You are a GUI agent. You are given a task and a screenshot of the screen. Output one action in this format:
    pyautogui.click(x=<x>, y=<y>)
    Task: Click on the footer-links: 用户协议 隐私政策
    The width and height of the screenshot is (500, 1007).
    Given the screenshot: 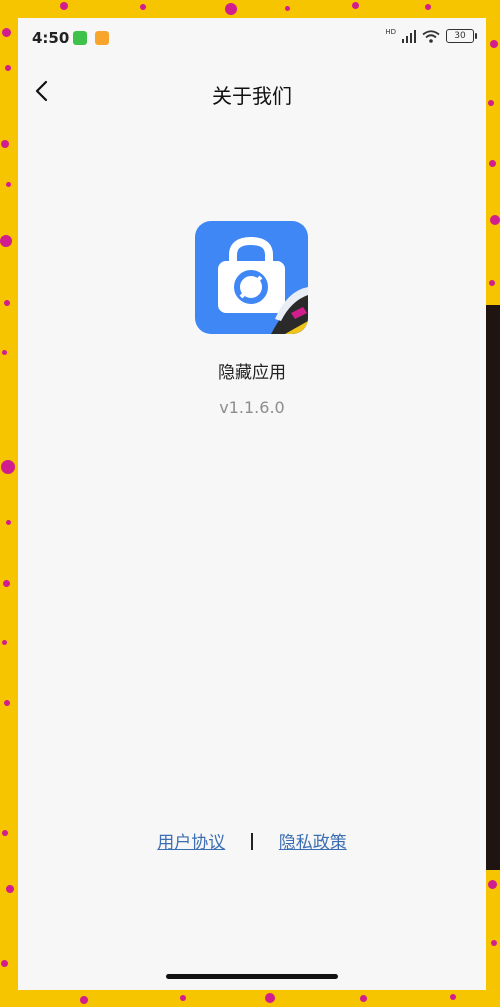 What is the action you would take?
    pyautogui.click(x=252, y=840)
    